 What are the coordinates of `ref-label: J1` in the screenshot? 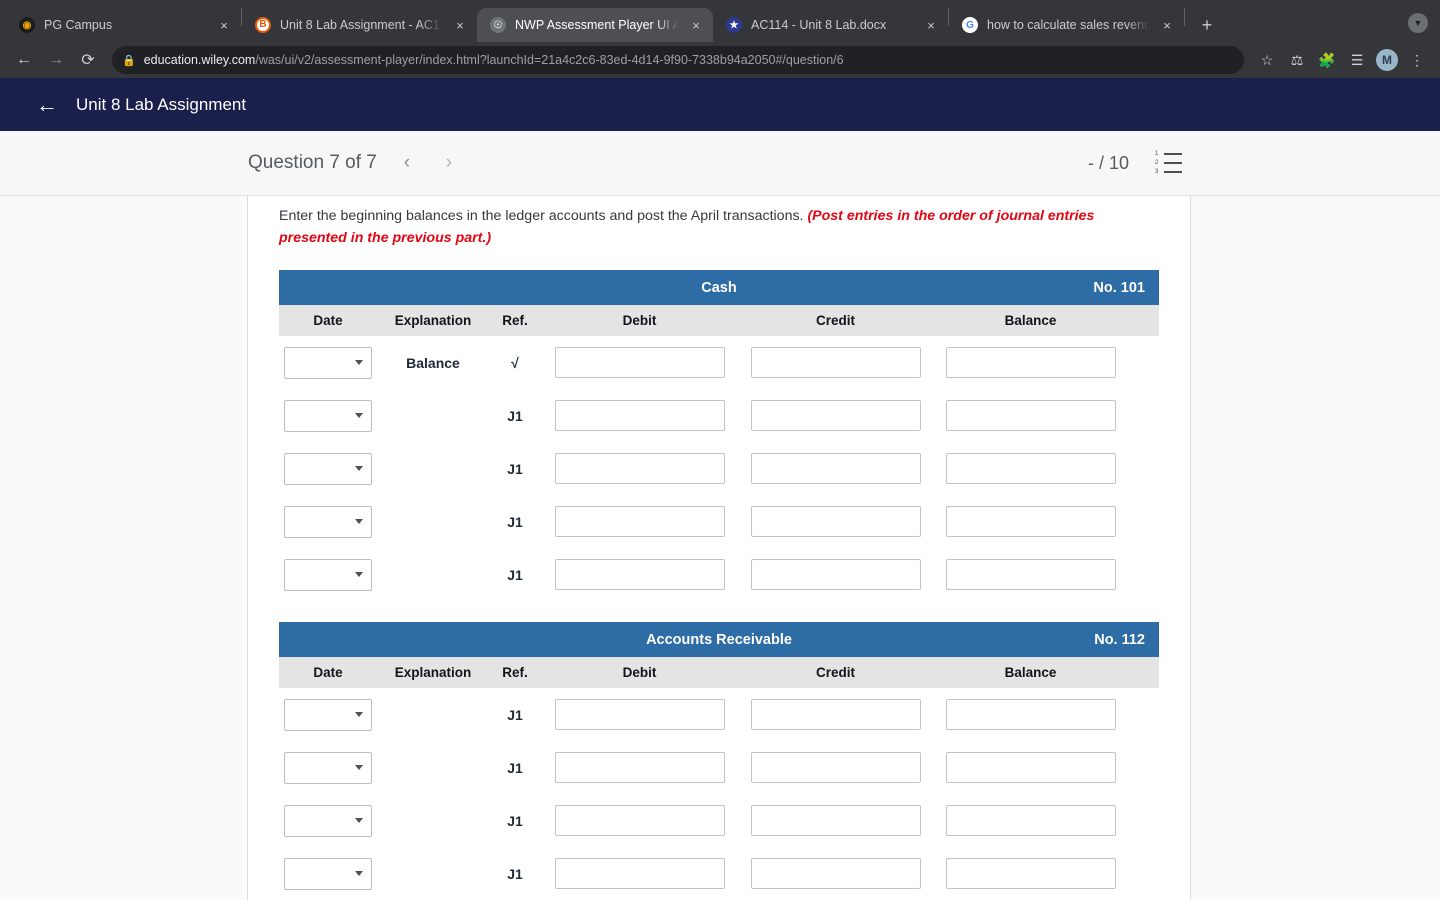 It's located at (515, 468).